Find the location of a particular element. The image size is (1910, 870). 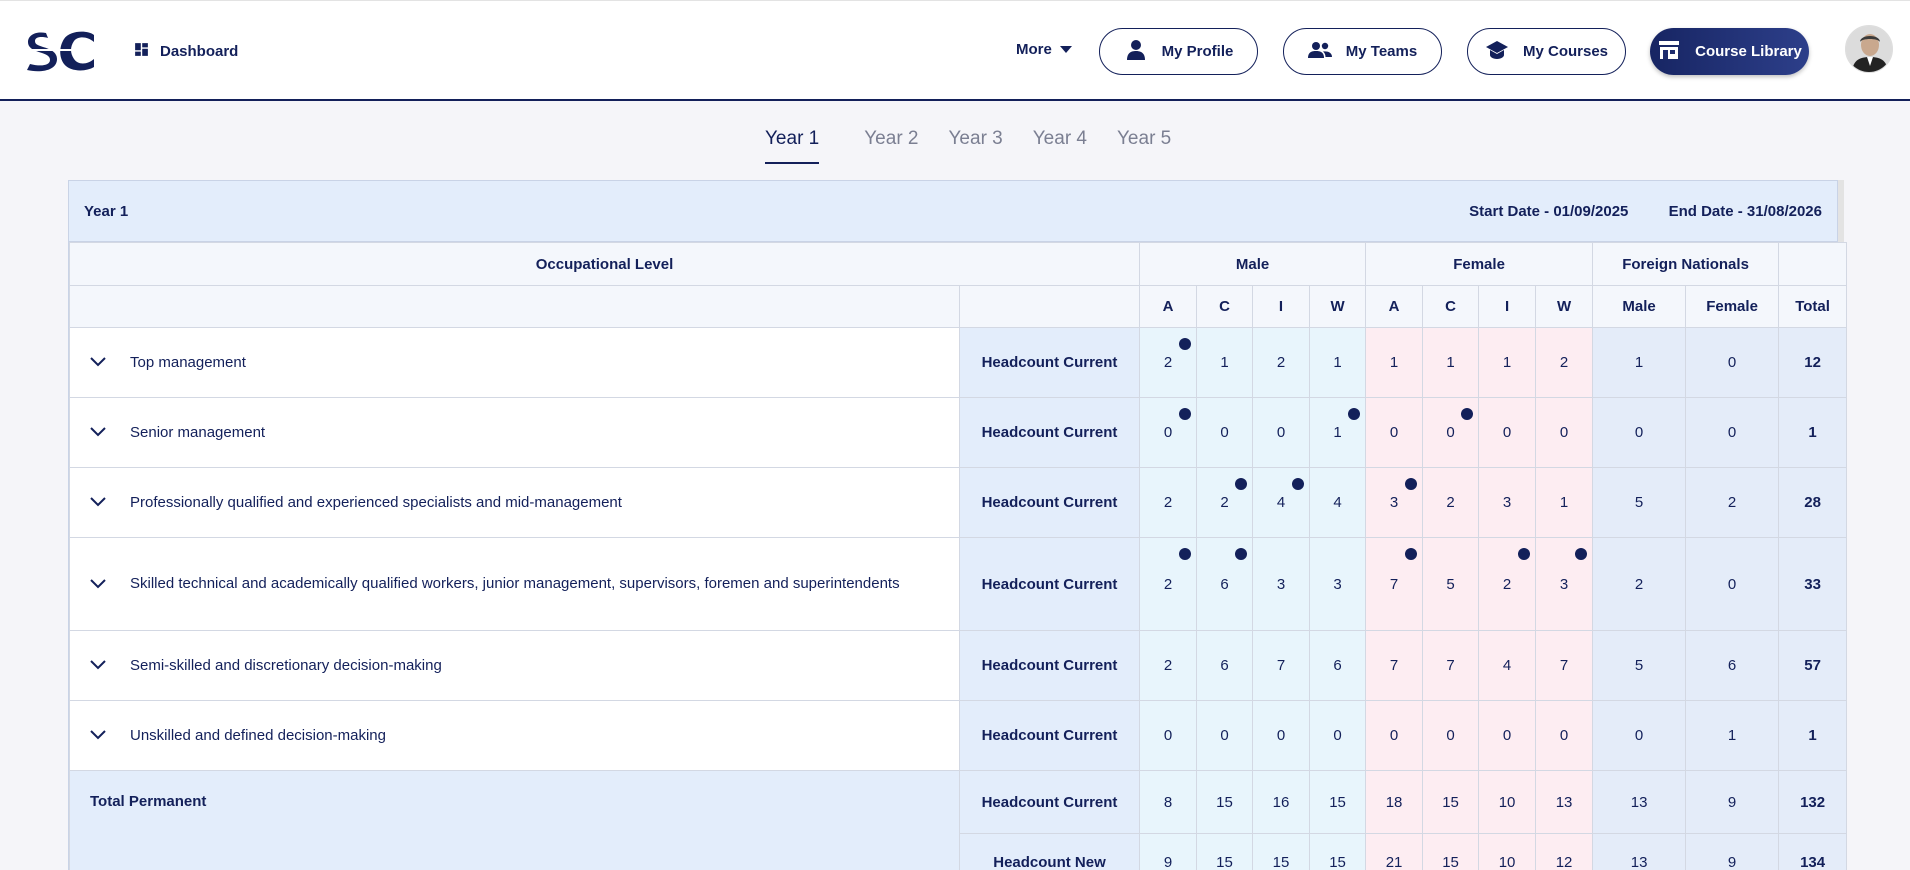

graduation-cap-icon is located at coordinates (1497, 52).